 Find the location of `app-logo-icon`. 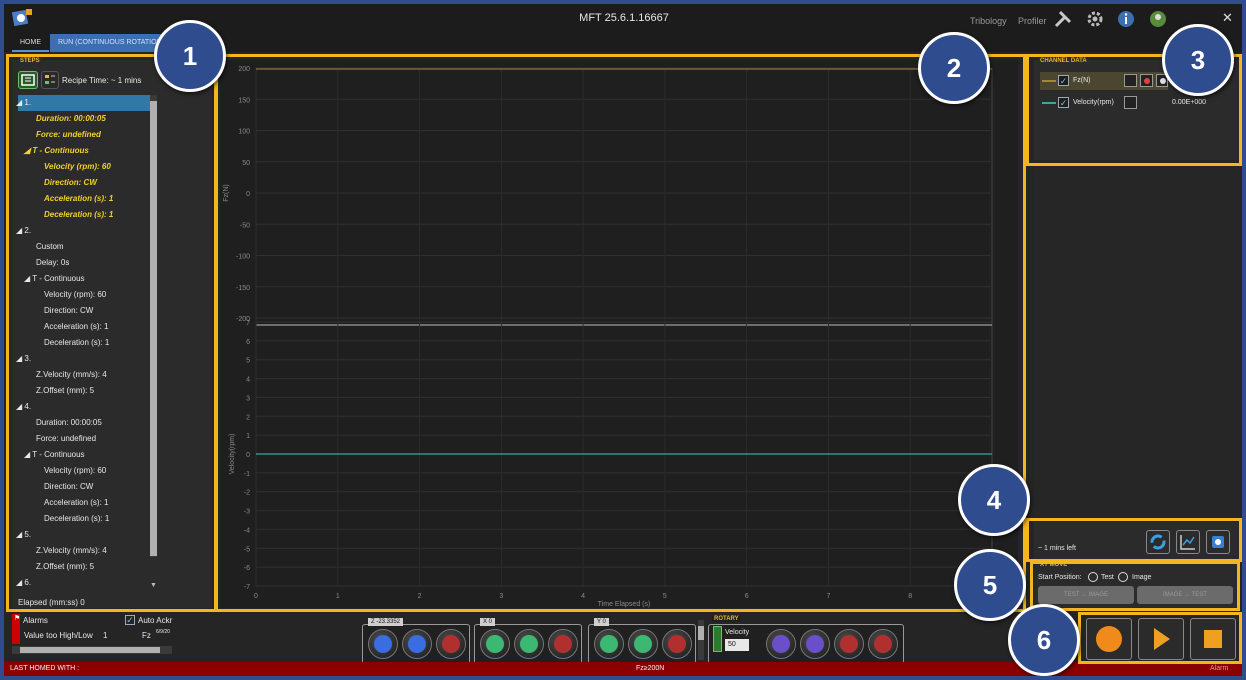

app-logo-icon is located at coordinates (21, 18).